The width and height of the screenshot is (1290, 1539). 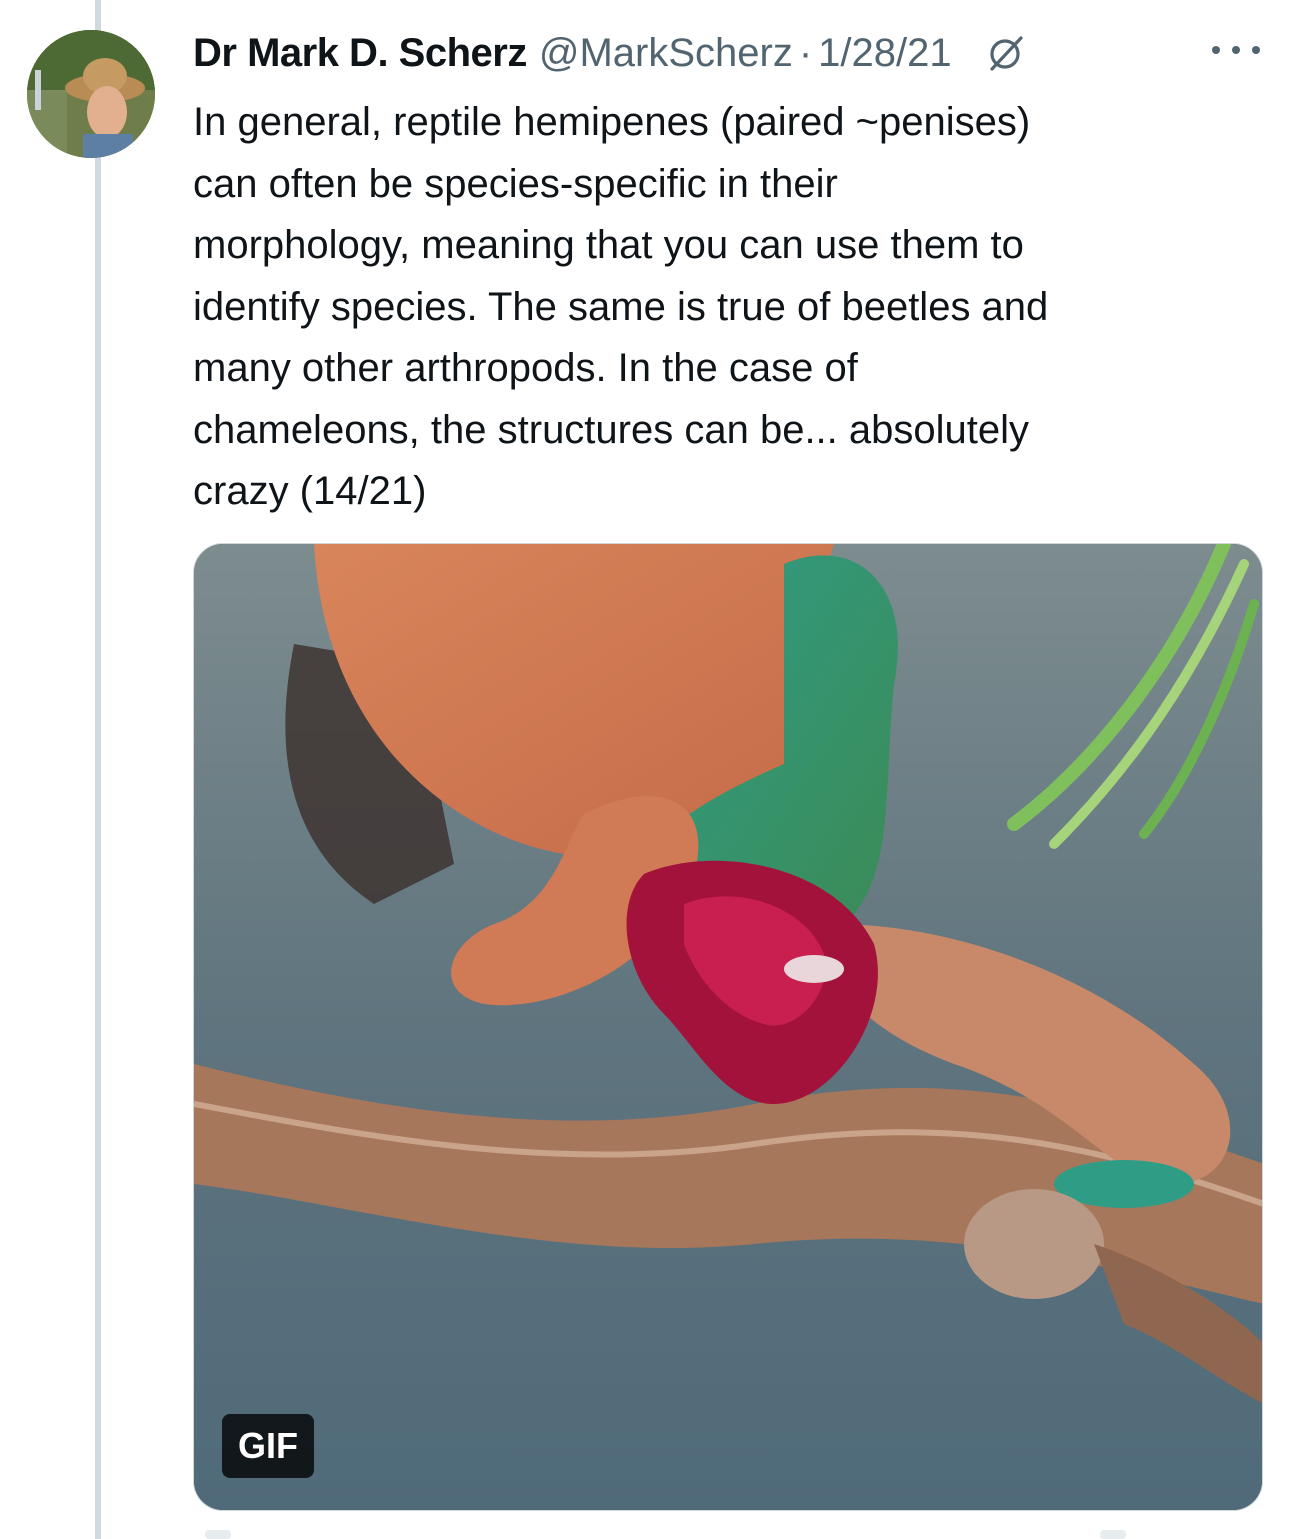 What do you see at coordinates (1236, 50) in the screenshot?
I see `more-options-icon` at bounding box center [1236, 50].